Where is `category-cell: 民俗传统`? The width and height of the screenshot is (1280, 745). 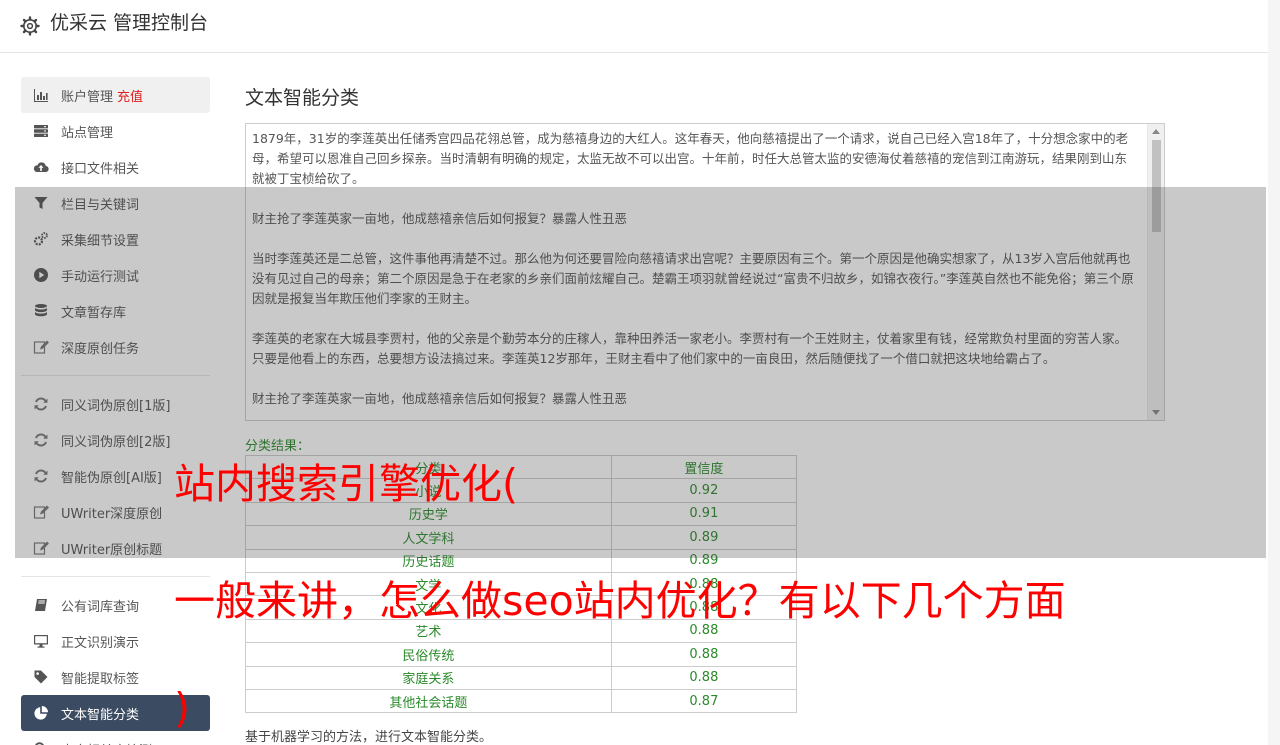 category-cell: 民俗传统 is located at coordinates (428, 654).